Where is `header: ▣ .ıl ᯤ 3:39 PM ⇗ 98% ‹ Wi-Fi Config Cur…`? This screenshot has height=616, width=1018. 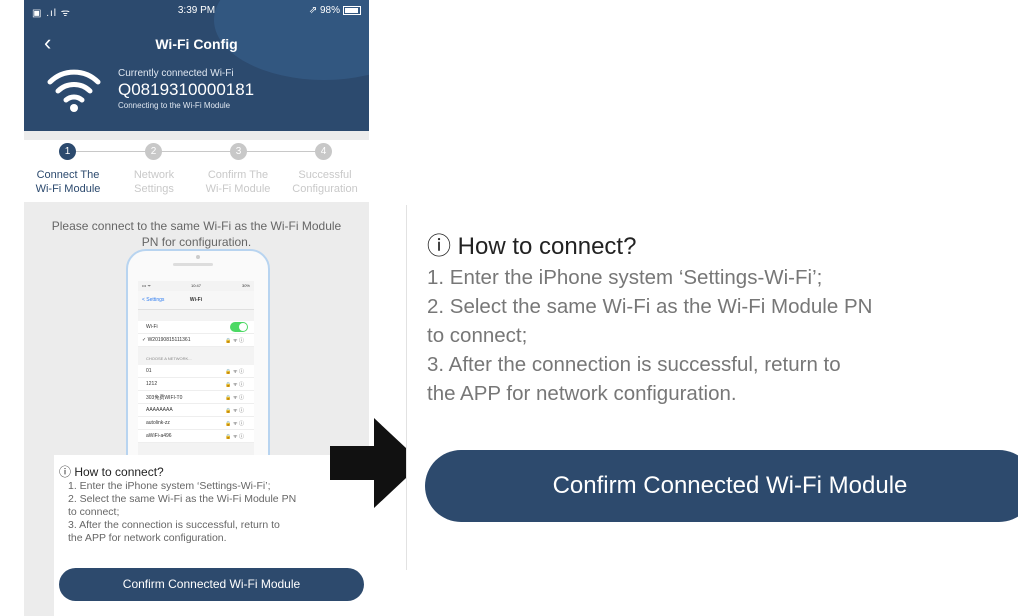 header: ▣ .ıl ᯤ 3:39 PM ⇗ 98% ‹ Wi-Fi Config Cur… is located at coordinates (196, 65).